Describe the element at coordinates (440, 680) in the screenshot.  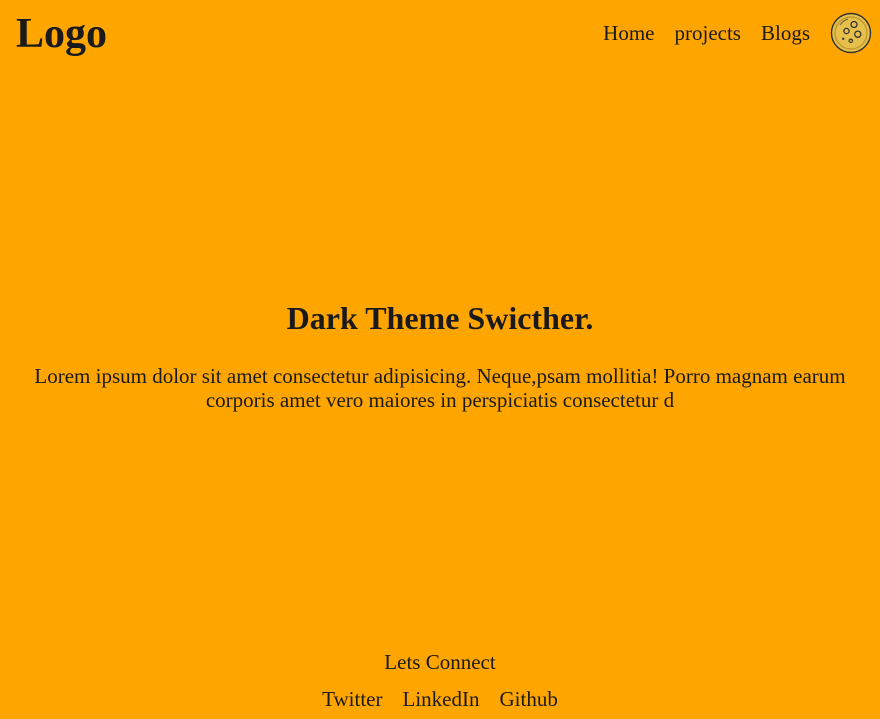
I see `footer: Lets Connect Twitter LinkedIn Github` at that location.